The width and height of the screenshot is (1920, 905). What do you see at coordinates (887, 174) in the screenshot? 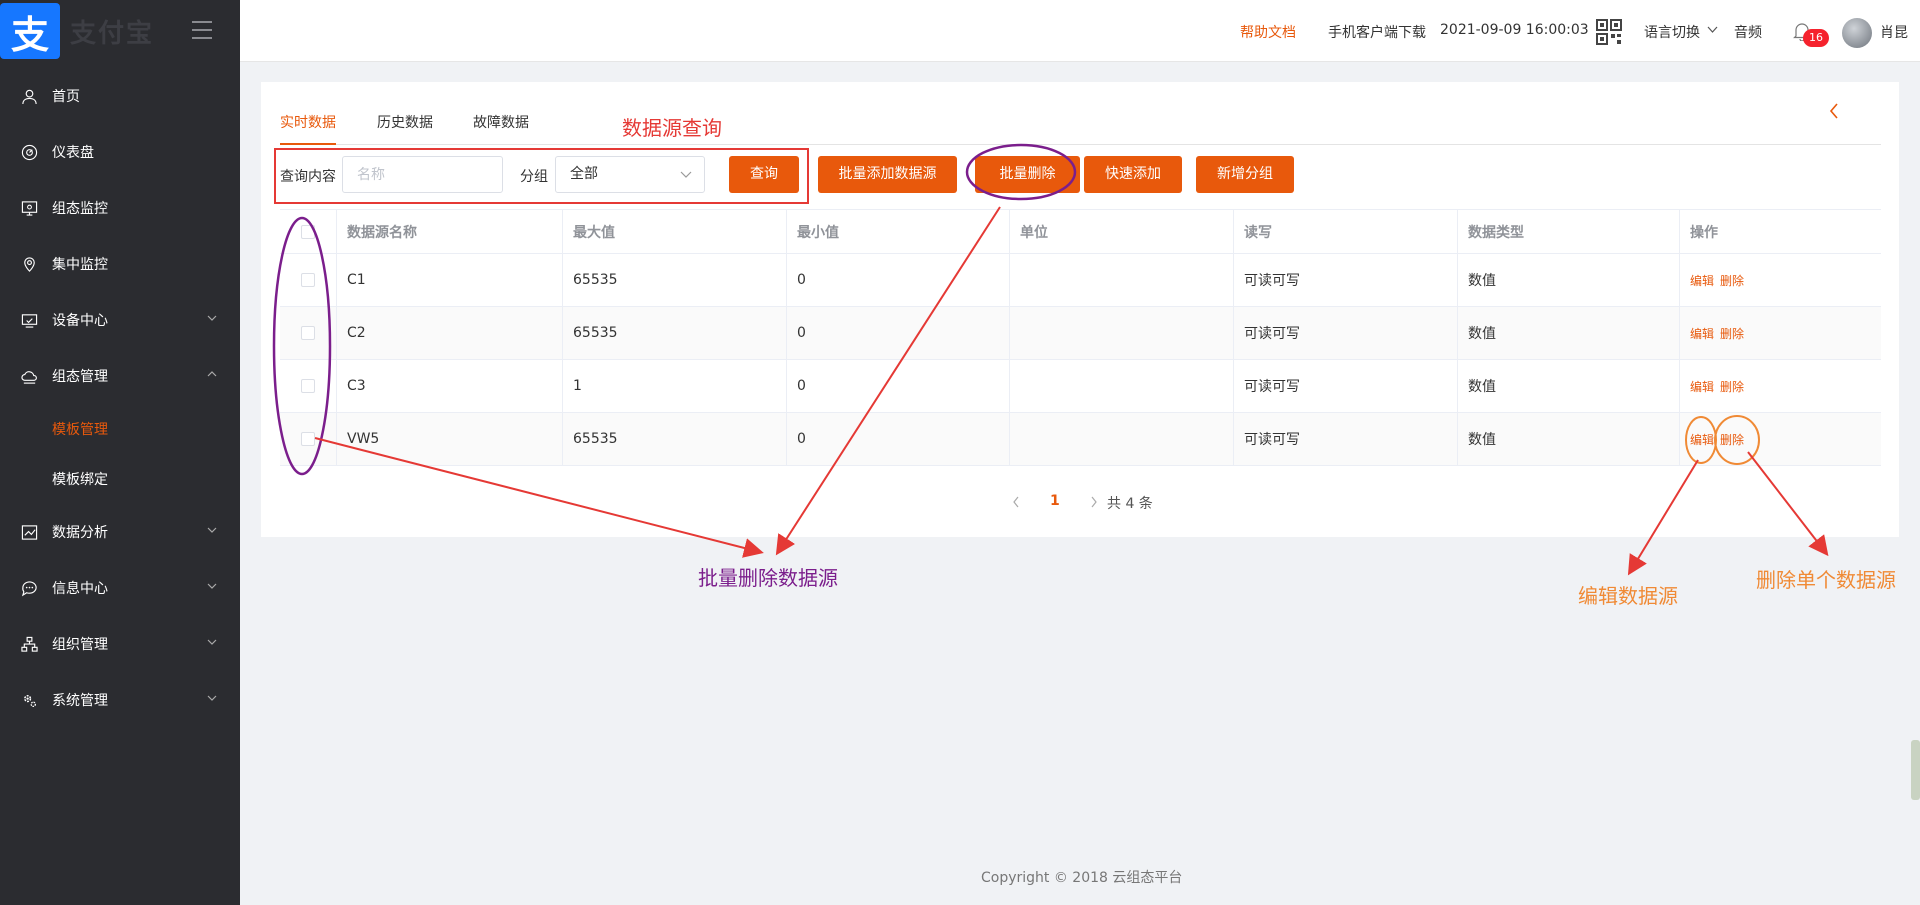
I see `batch-add-datasource-button: 批量添加数据源` at bounding box center [887, 174].